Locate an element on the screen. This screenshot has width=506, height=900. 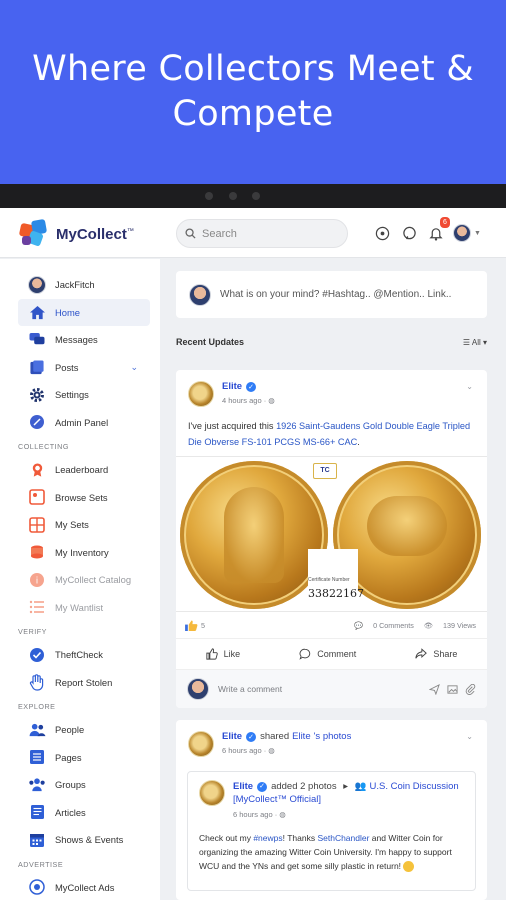
like-count: 5 is located at coordinates (203, 625).